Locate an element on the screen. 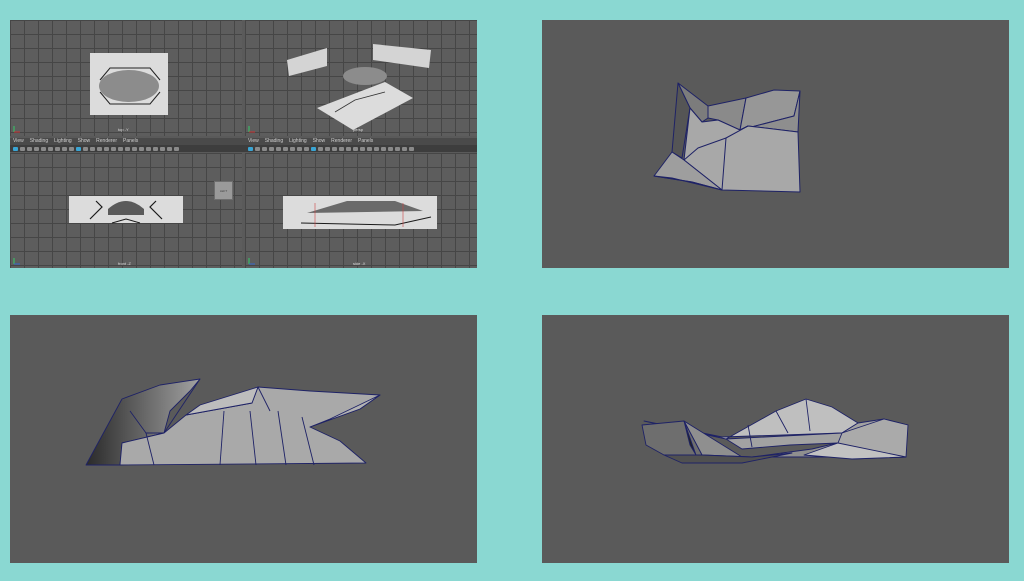 The width and height of the screenshot is (1024, 581). viewport-persp-label: persp is located at coordinates (358, 129).